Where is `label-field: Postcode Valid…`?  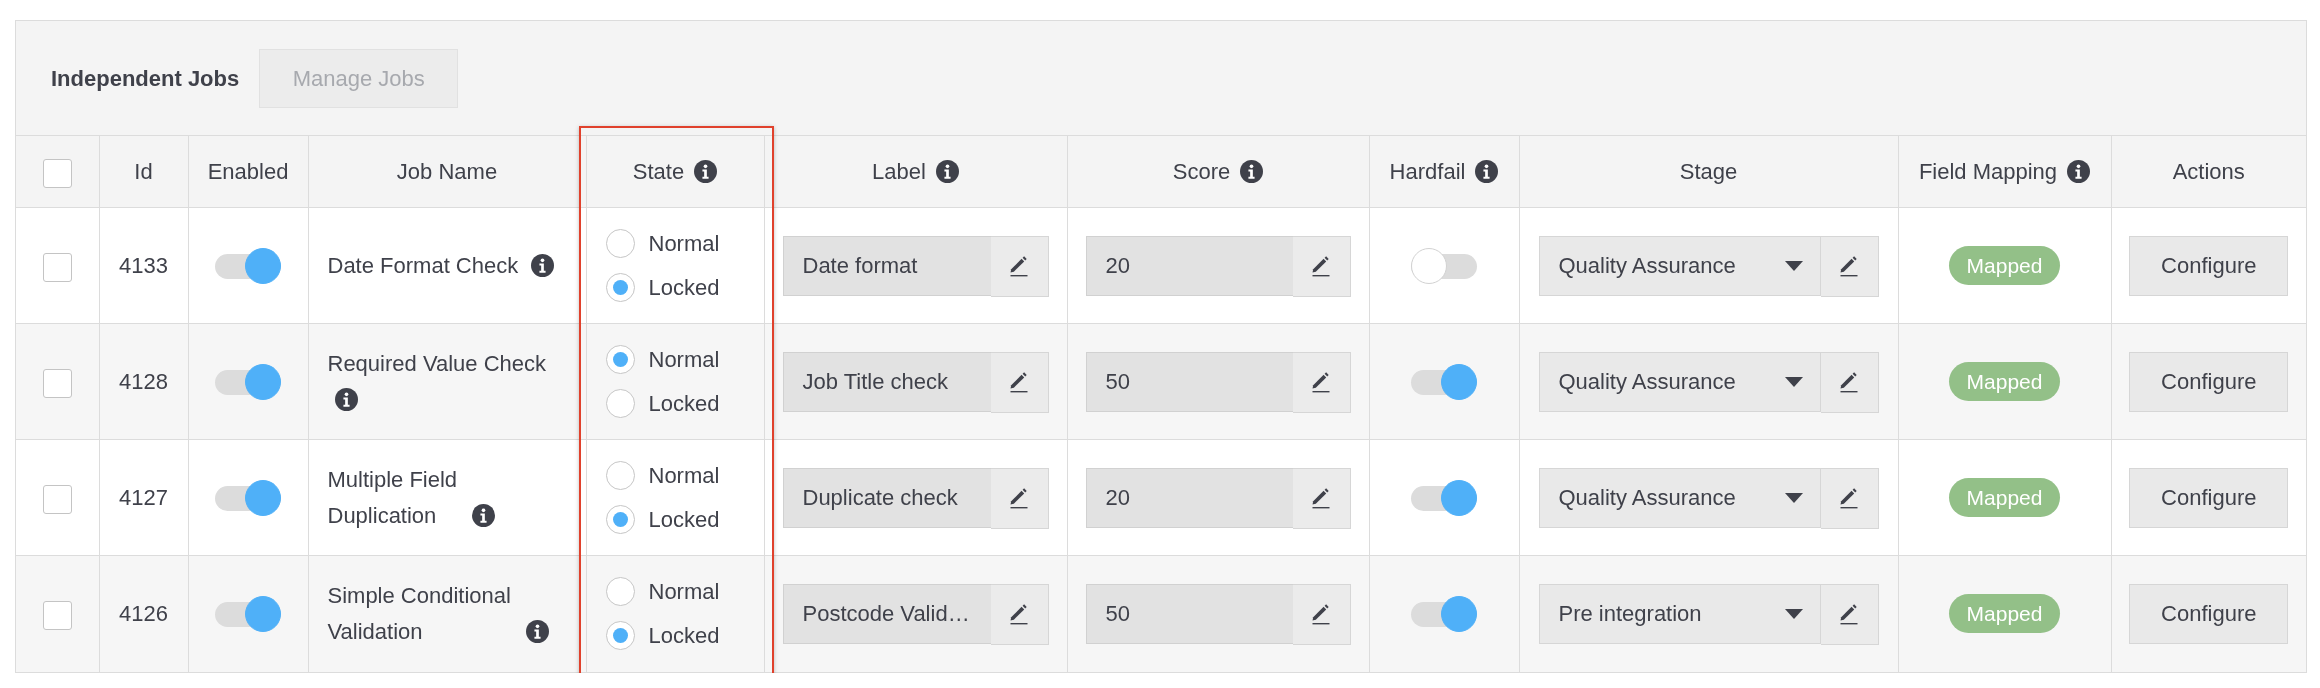 label-field: Postcode Valid… is located at coordinates (887, 613).